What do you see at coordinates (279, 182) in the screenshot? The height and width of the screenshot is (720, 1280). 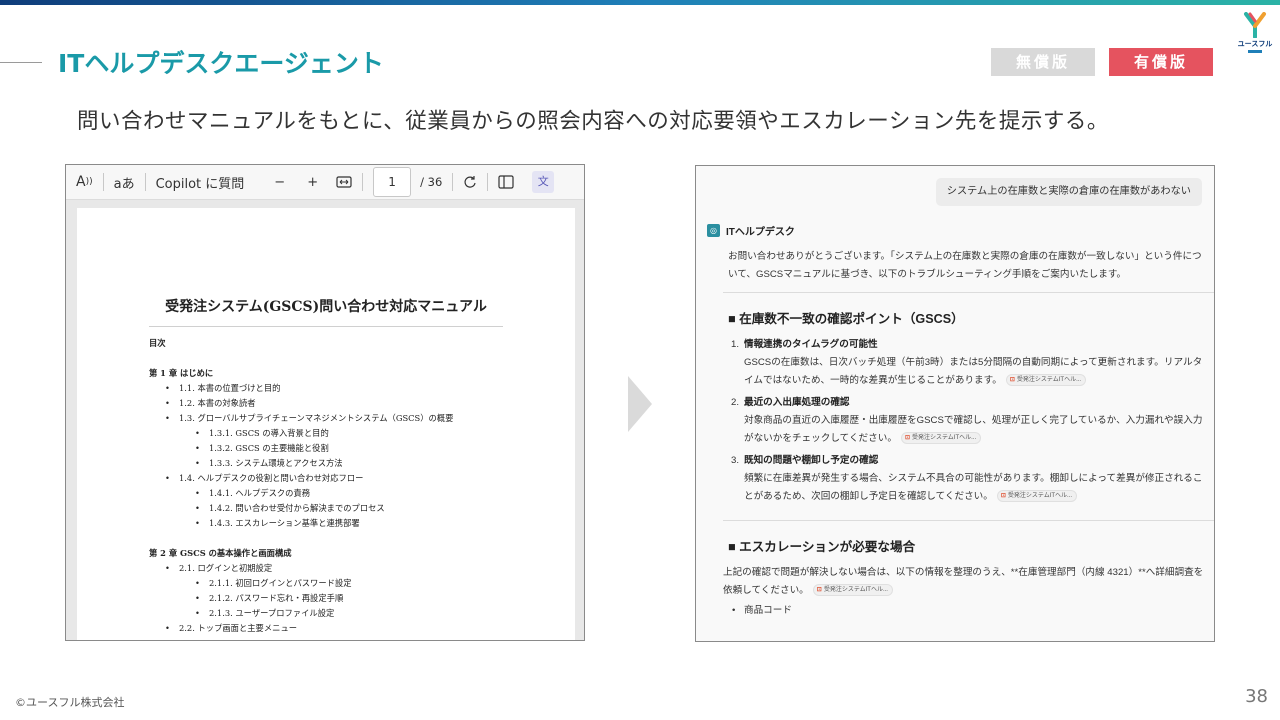 I see `zoom-out-button: −` at bounding box center [279, 182].